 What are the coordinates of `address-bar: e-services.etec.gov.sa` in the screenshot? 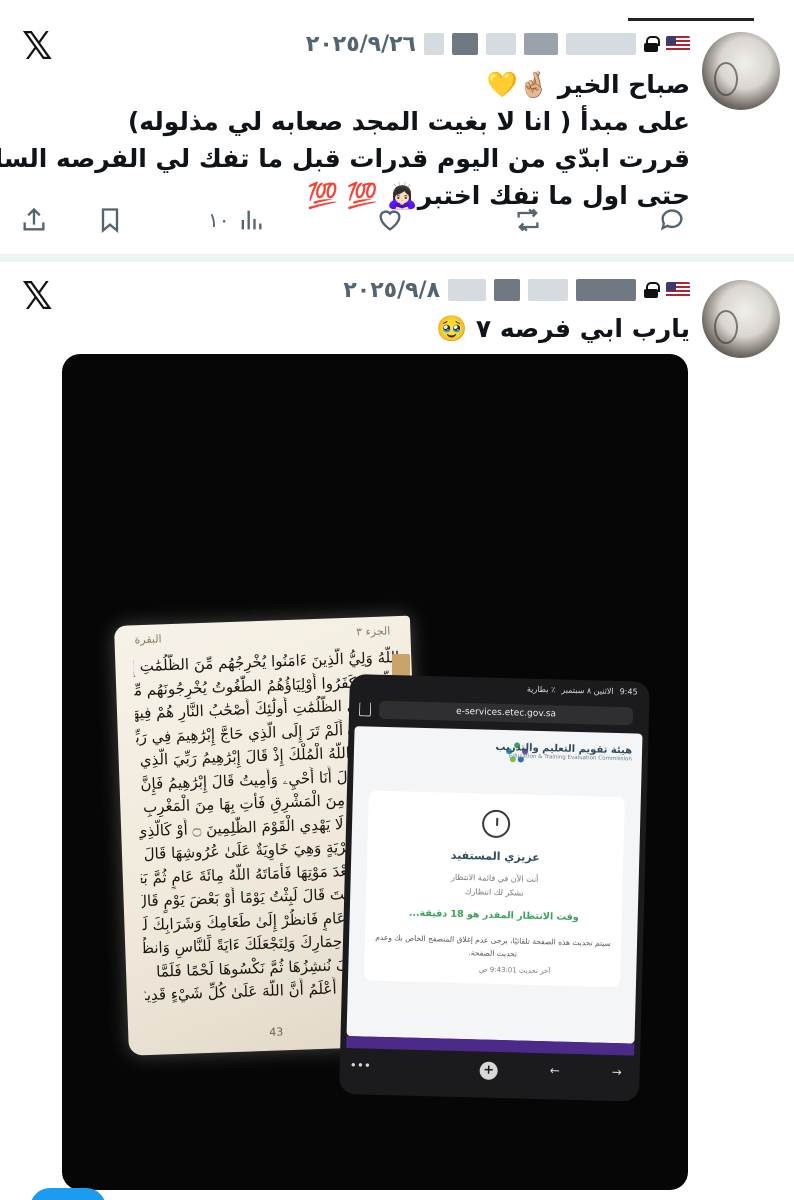 It's located at (506, 713).